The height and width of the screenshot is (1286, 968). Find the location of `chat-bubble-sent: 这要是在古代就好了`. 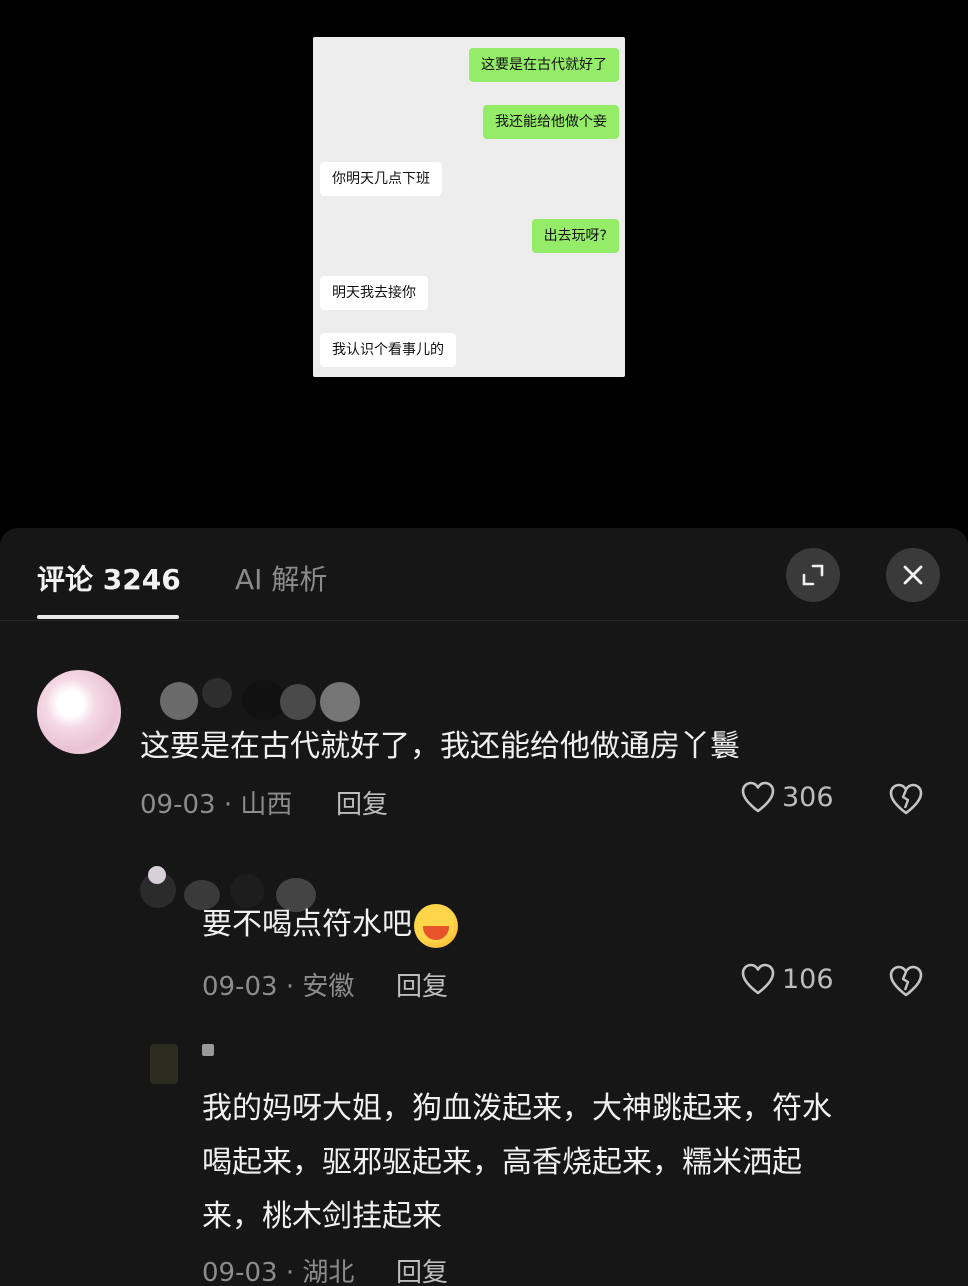

chat-bubble-sent: 这要是在古代就好了 is located at coordinates (544, 65).